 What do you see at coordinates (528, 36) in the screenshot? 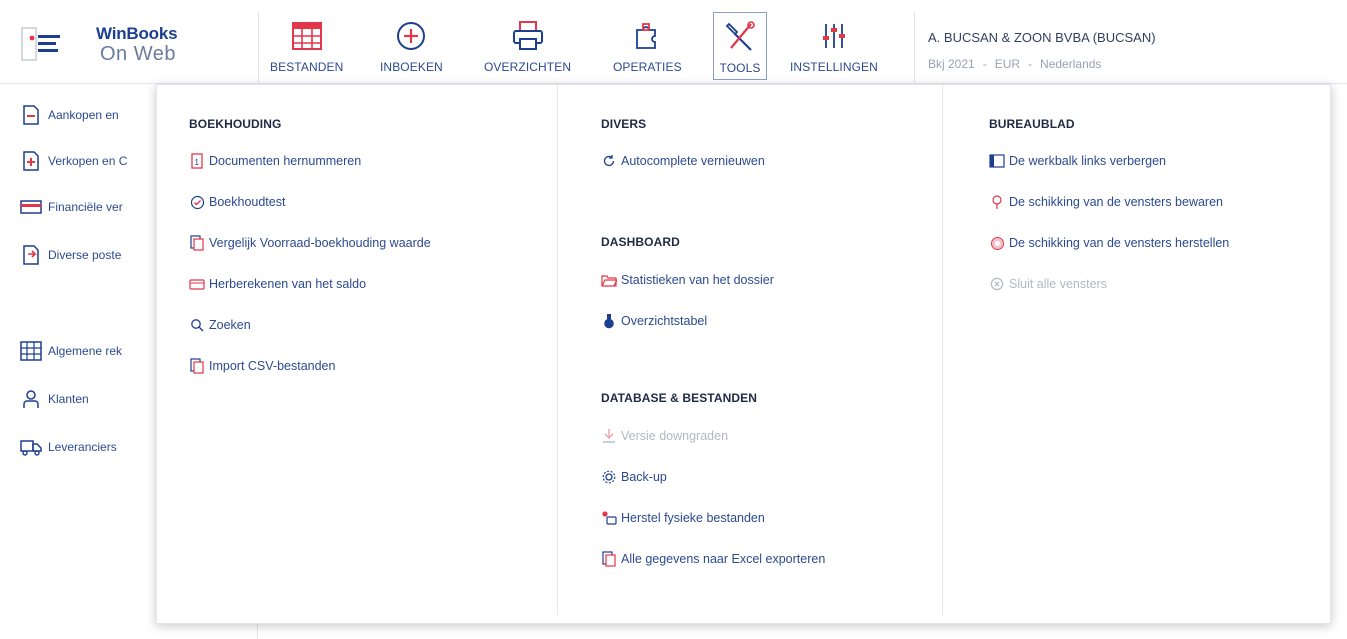
I see `printer-icon` at bounding box center [528, 36].